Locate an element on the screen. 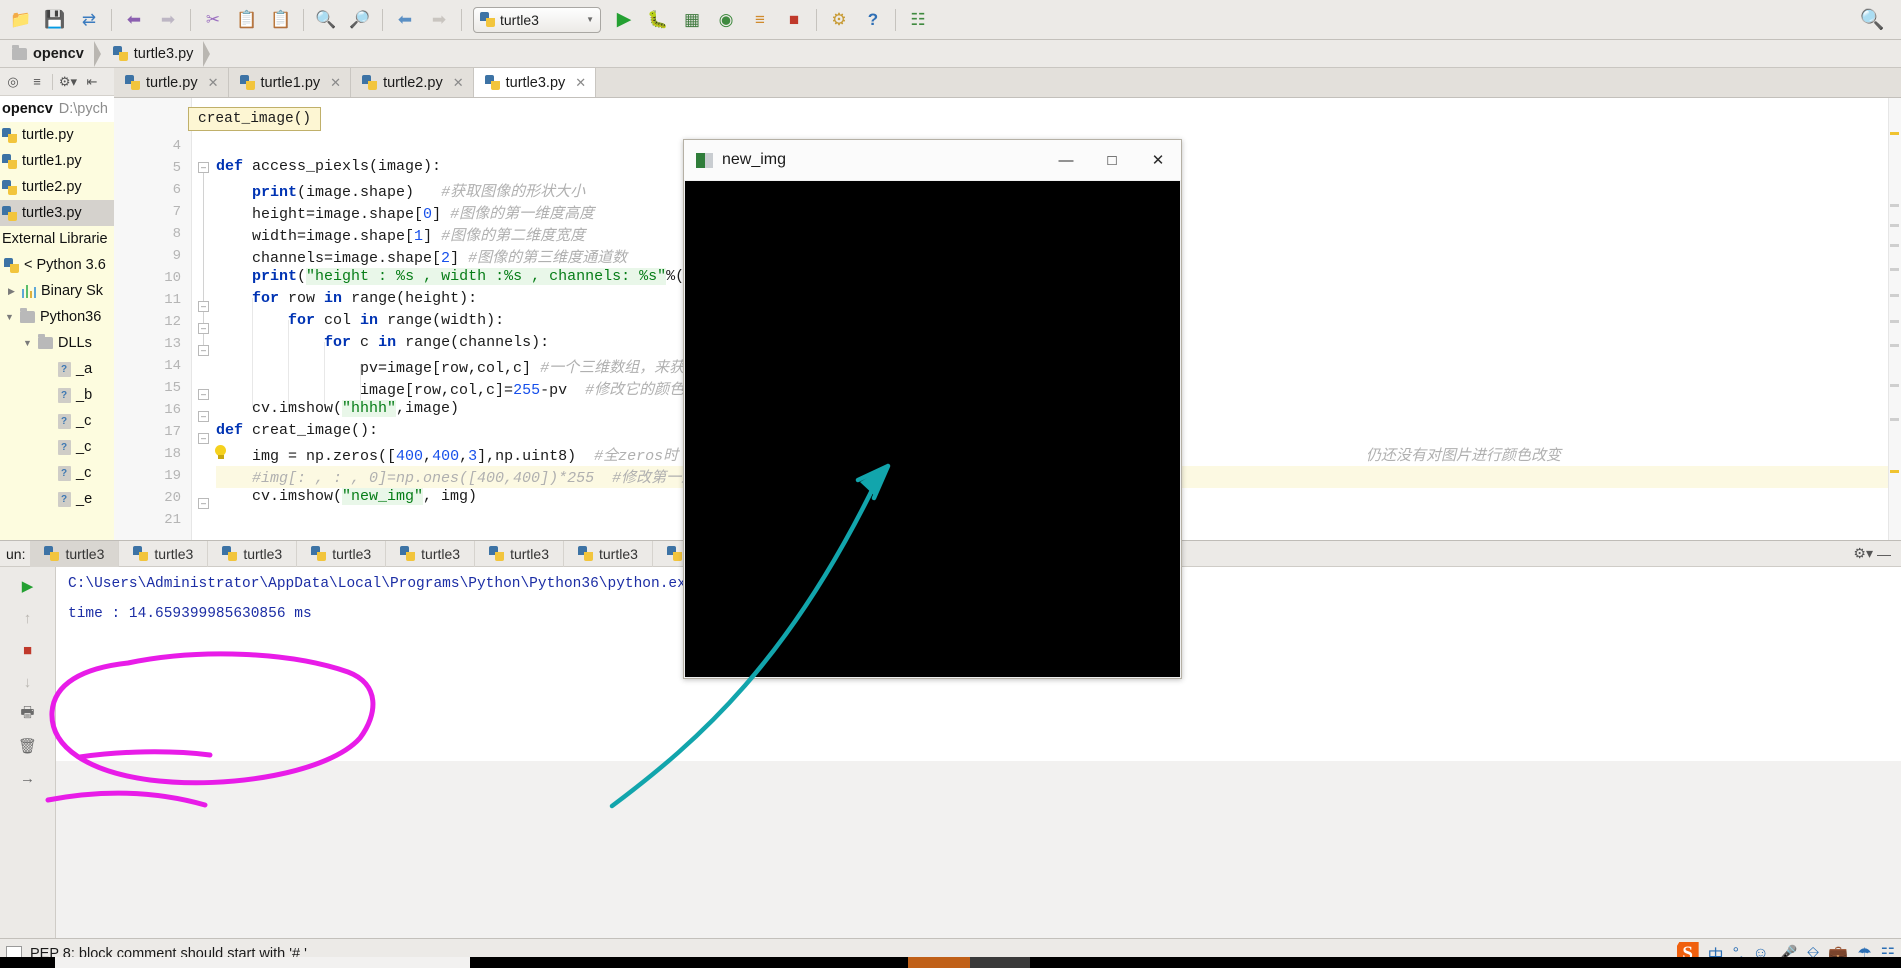 The width and height of the screenshot is (1901, 968). maximize-button: □ is located at coordinates (1112, 160).